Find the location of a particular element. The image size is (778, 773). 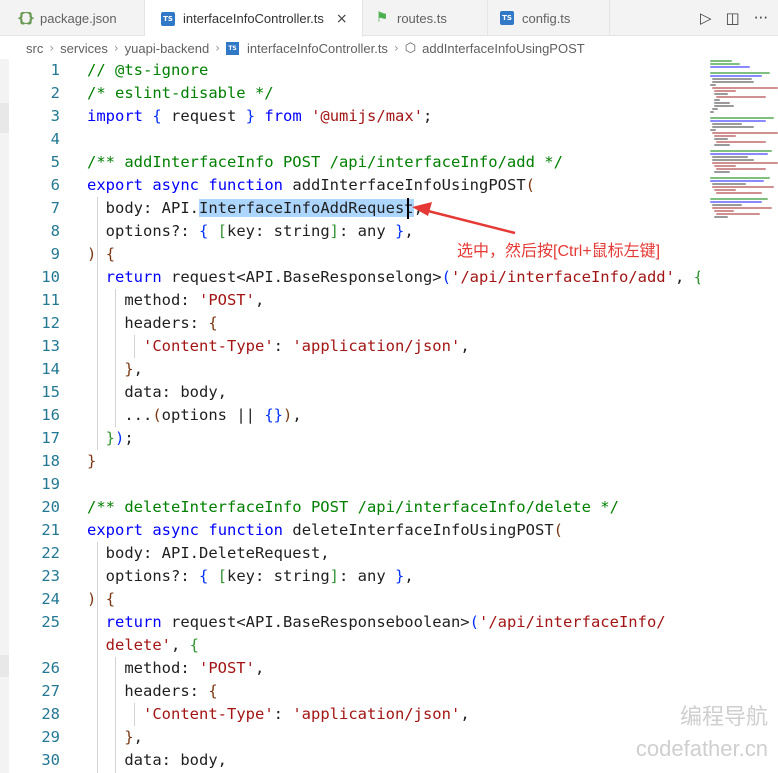

edge-marker is located at coordinates (4, 118).